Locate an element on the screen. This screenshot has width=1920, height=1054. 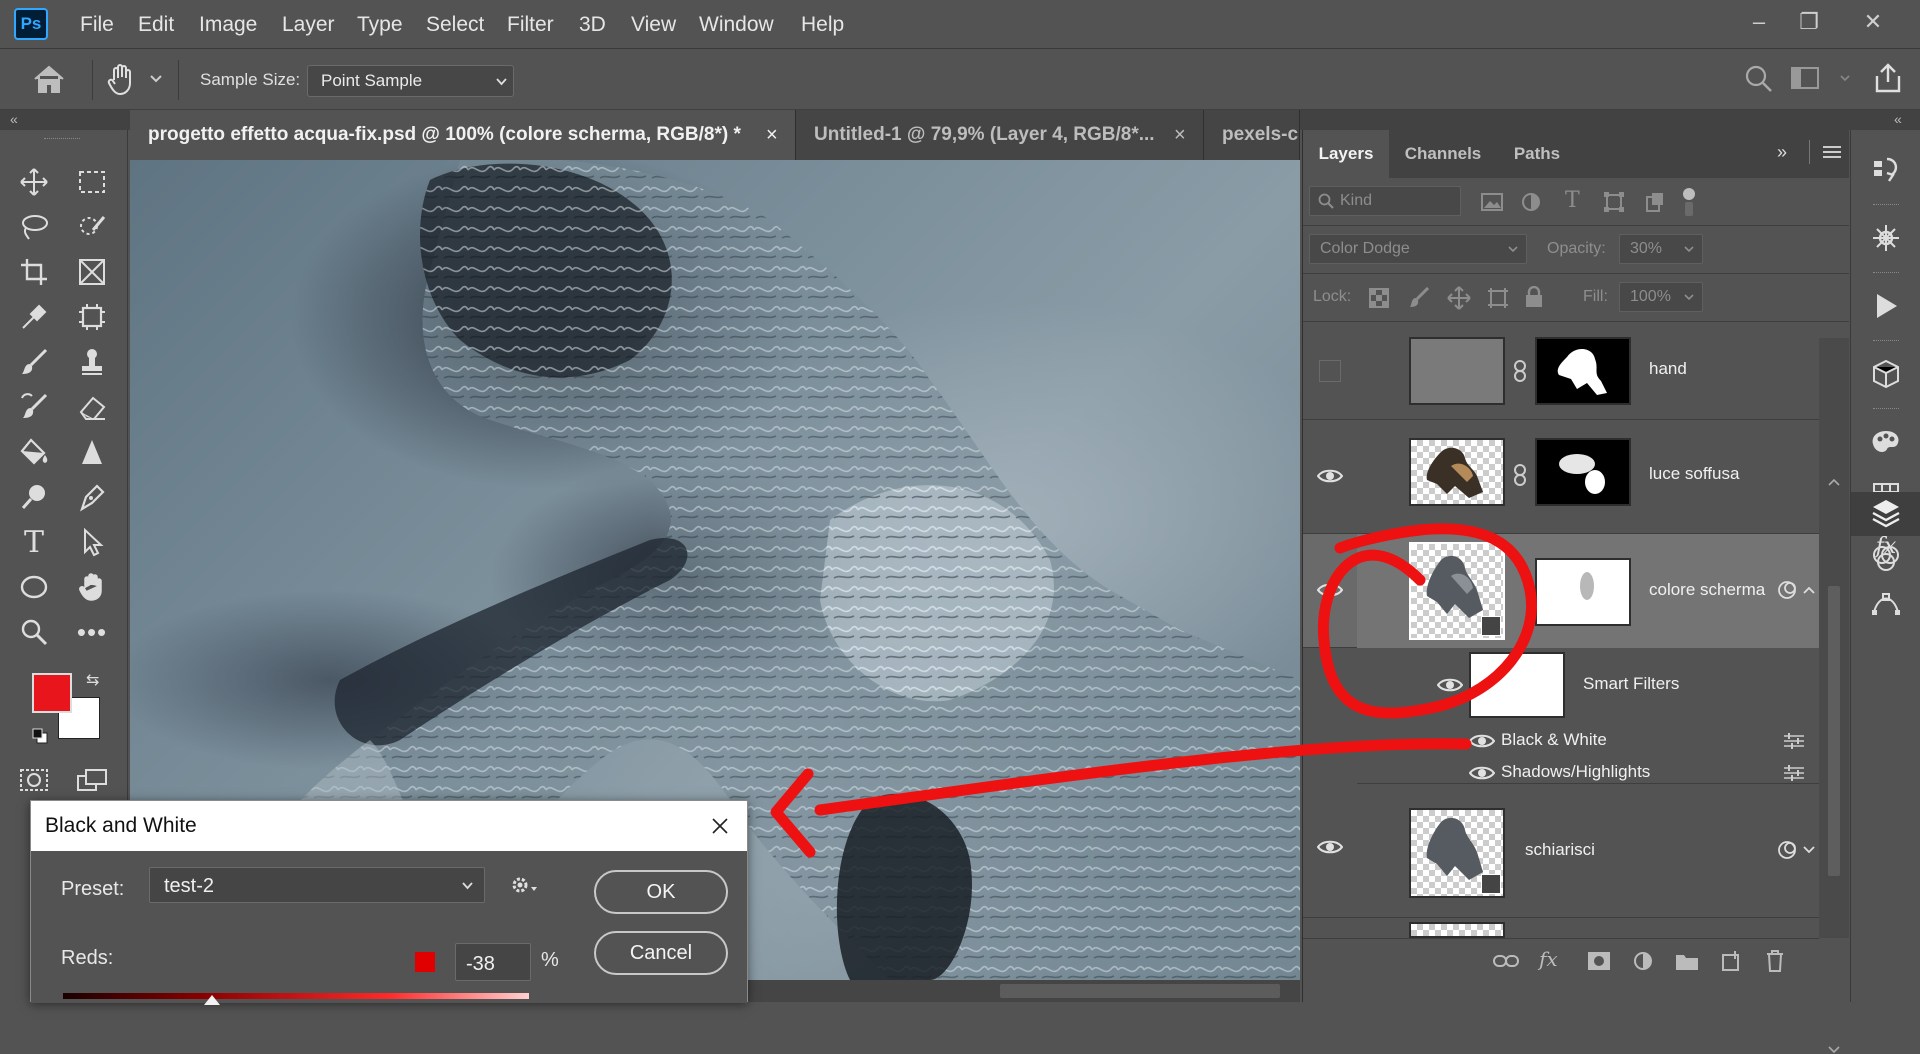
paths-icon is located at coordinates (1886, 602).